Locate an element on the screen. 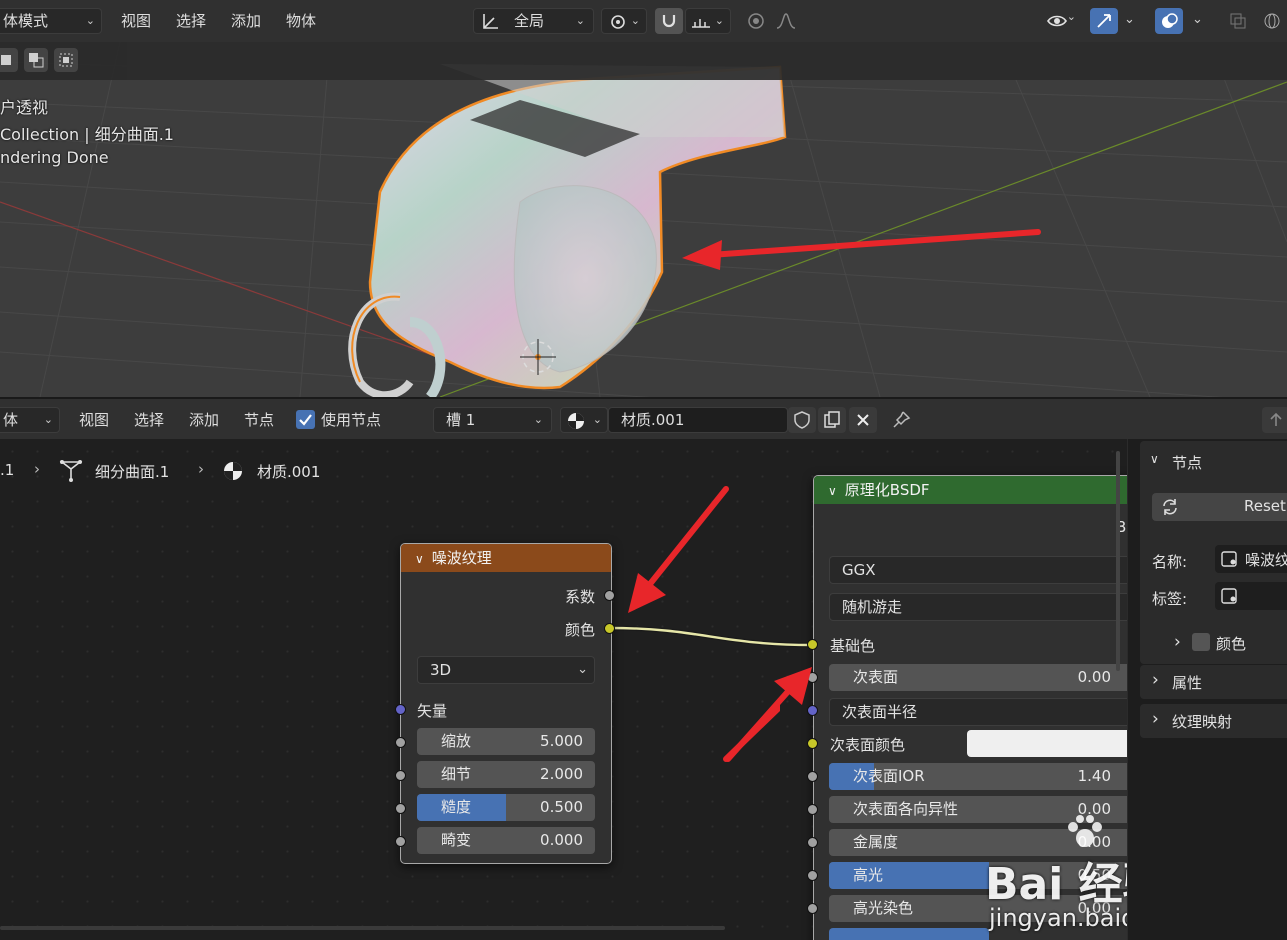  reset-node-button: Reset is located at coordinates (1219, 507).